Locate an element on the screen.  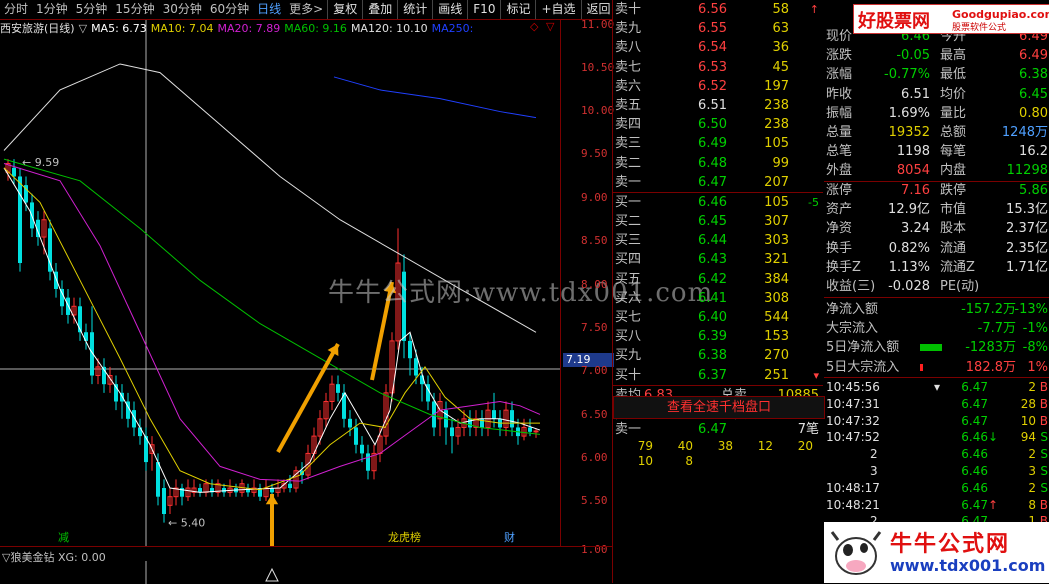
order-price: 6.43 is located at coordinates (712, 260).